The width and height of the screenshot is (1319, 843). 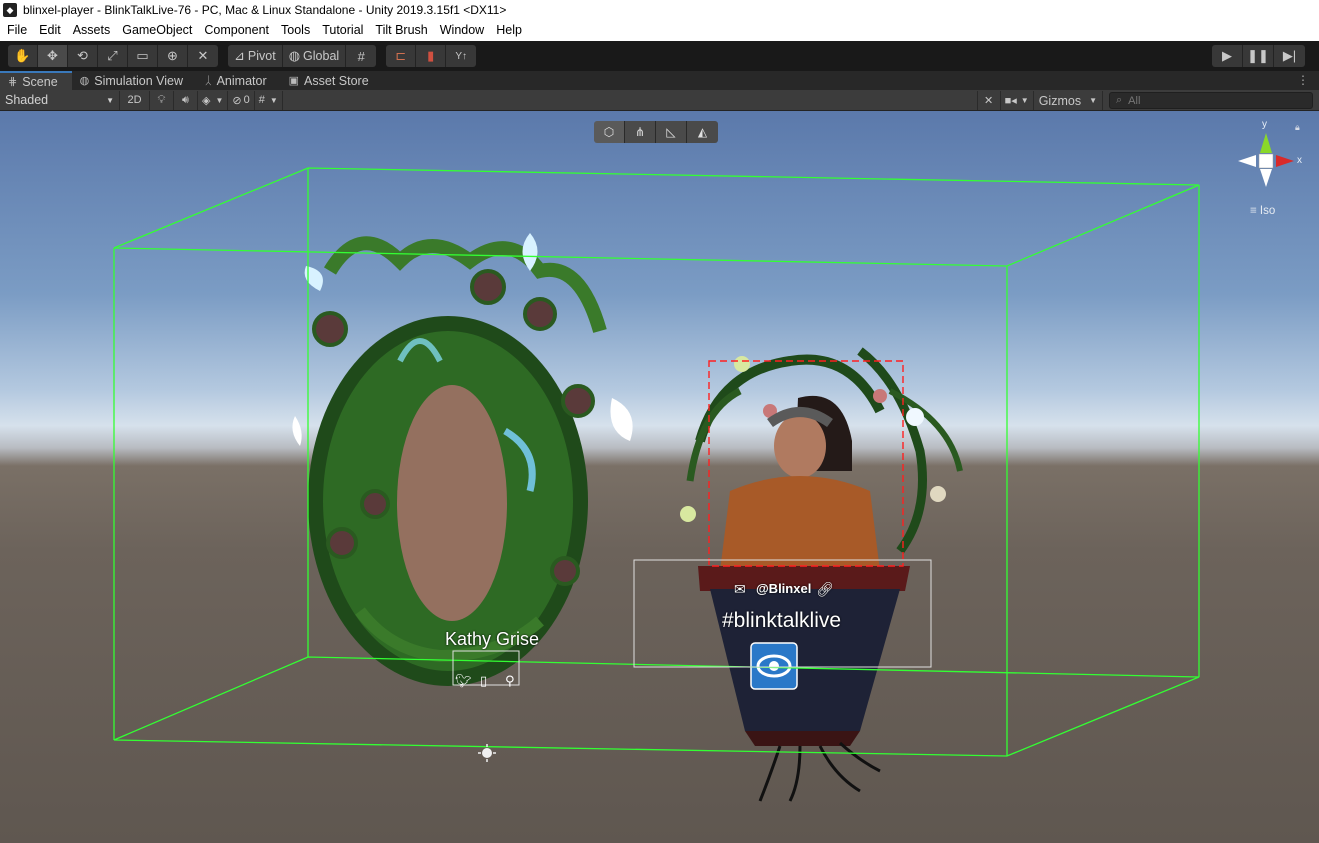 I want to click on menu-tools: Tools, so click(x=295, y=30).